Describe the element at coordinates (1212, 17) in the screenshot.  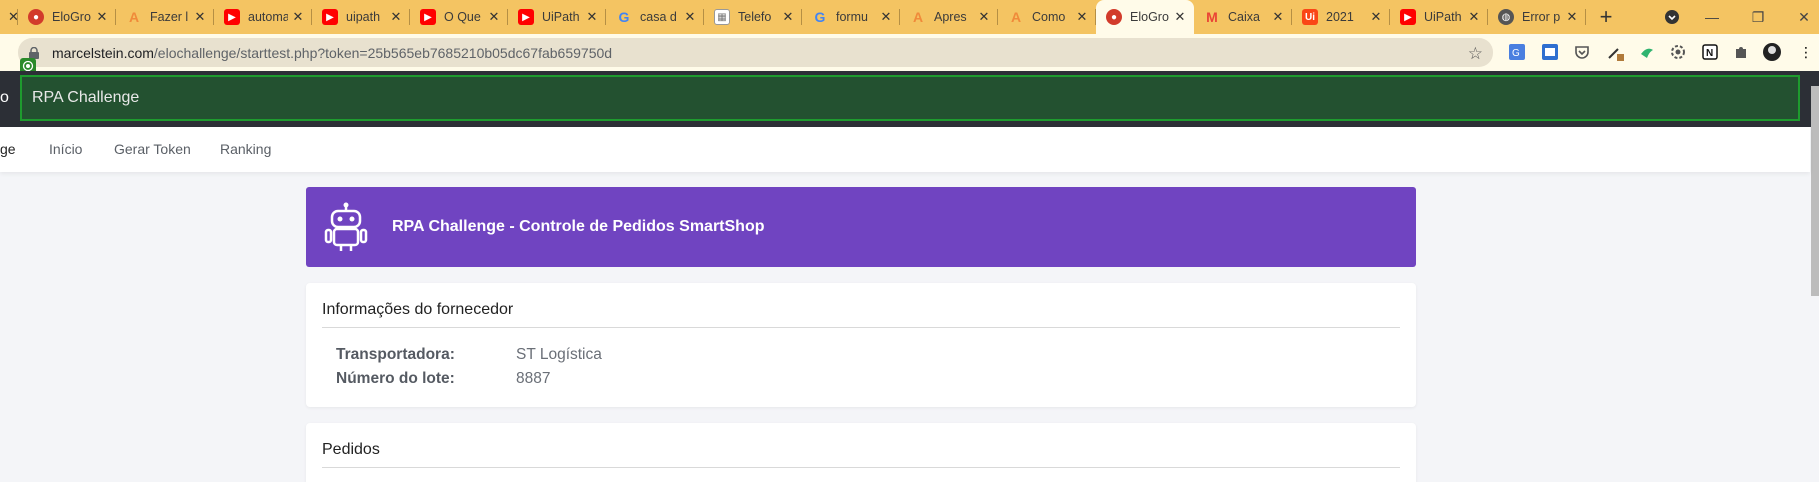
I see `gmail-icon: M` at that location.